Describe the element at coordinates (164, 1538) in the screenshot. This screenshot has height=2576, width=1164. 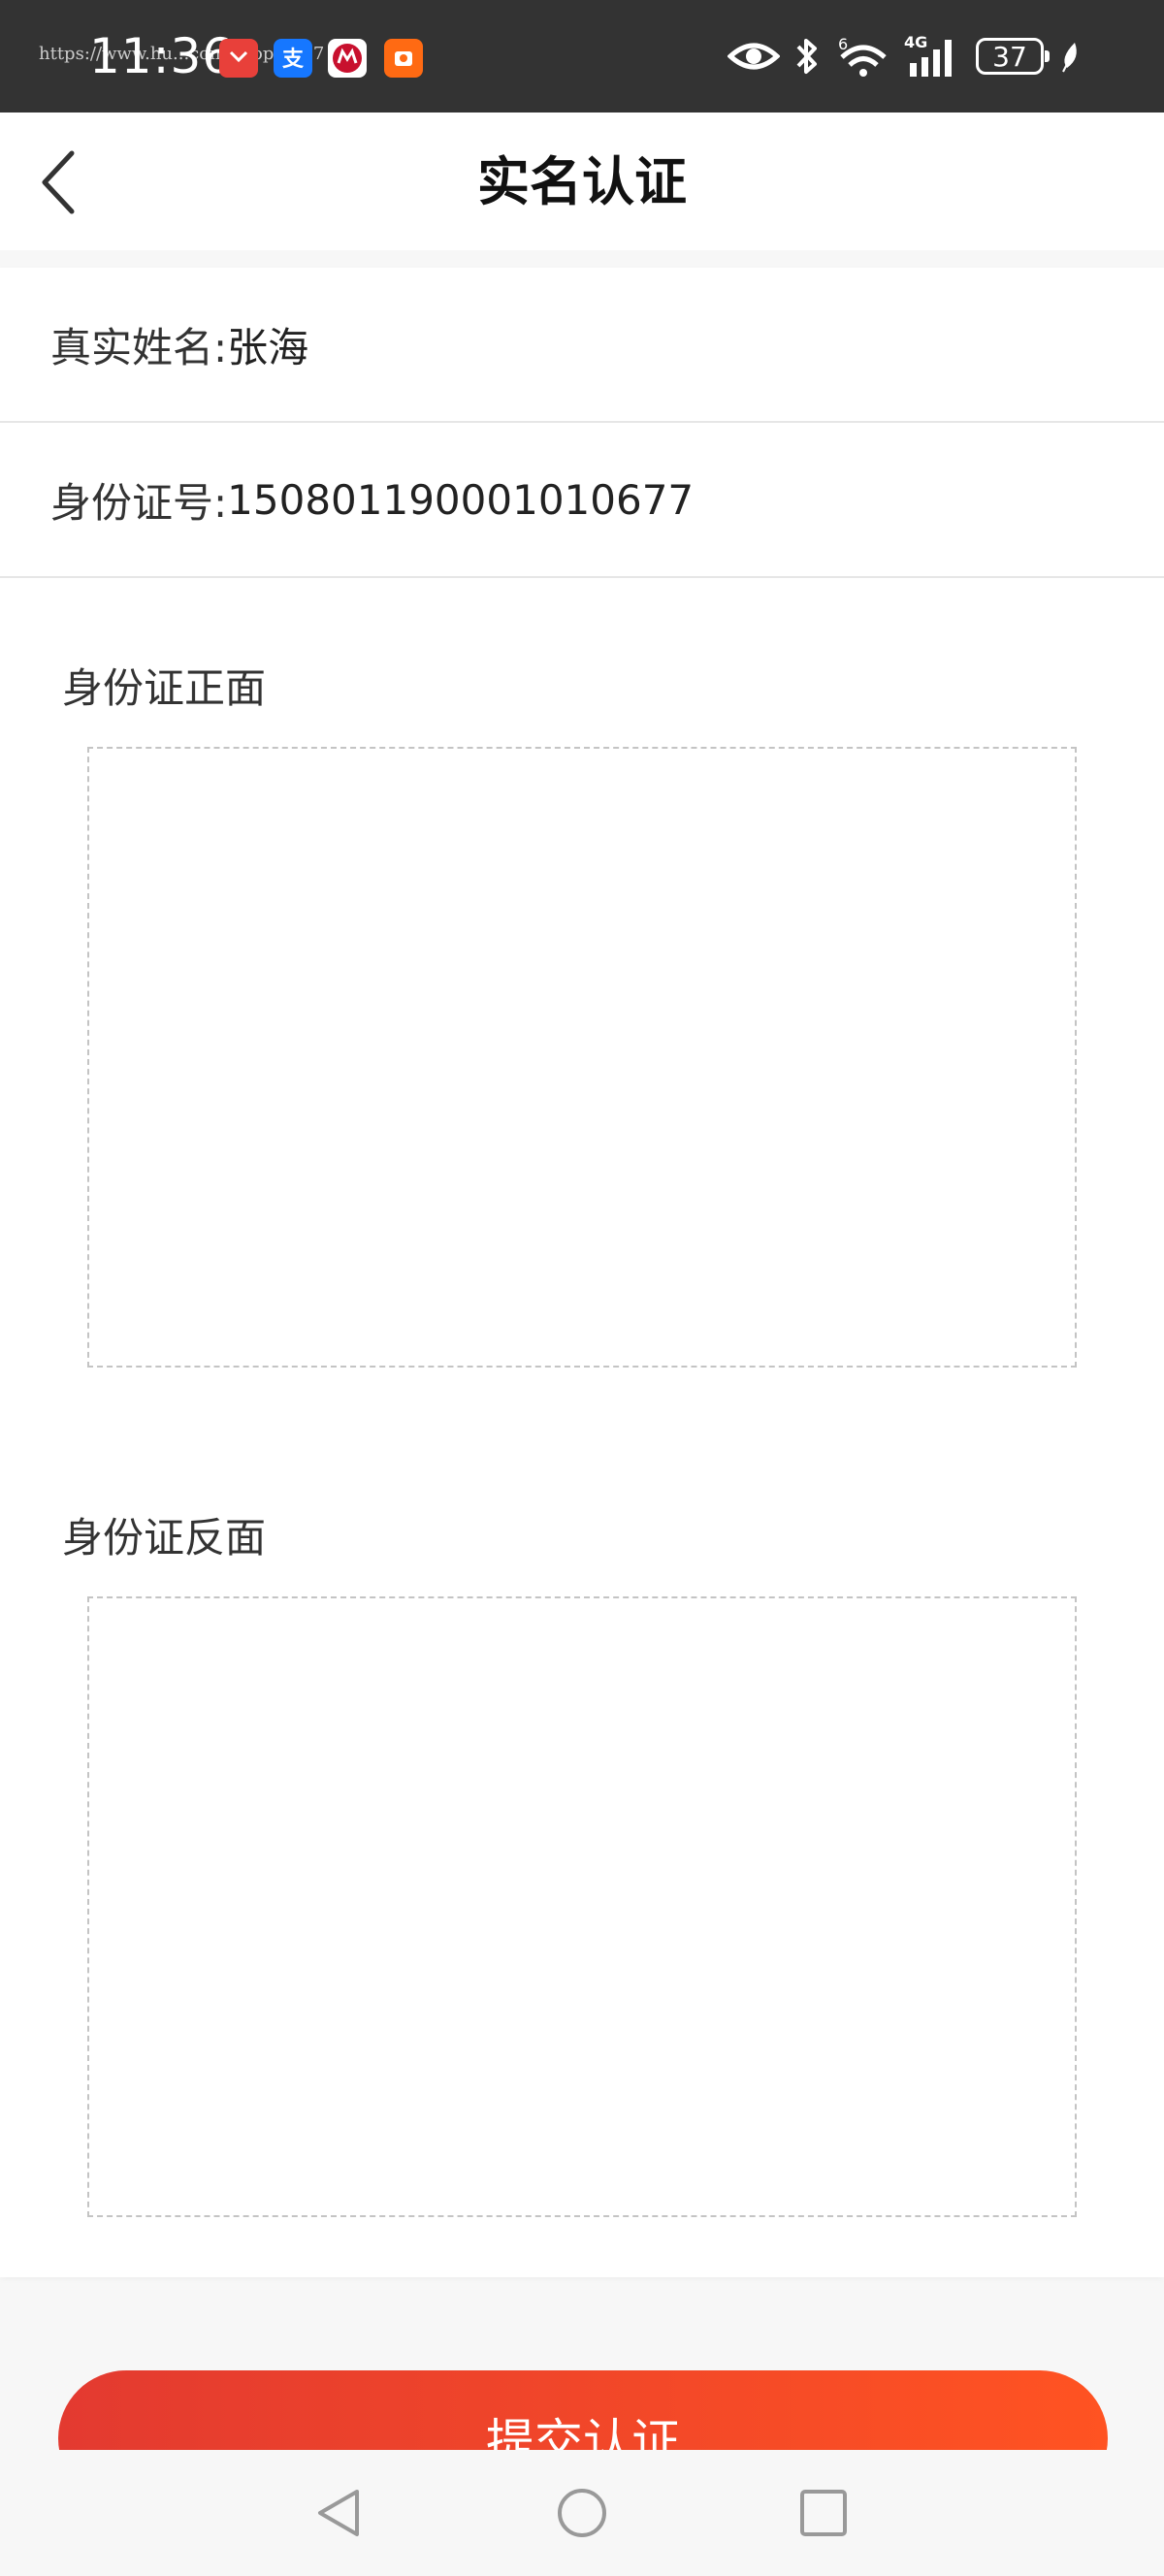
I see `id-back-label: 身份证反面` at that location.